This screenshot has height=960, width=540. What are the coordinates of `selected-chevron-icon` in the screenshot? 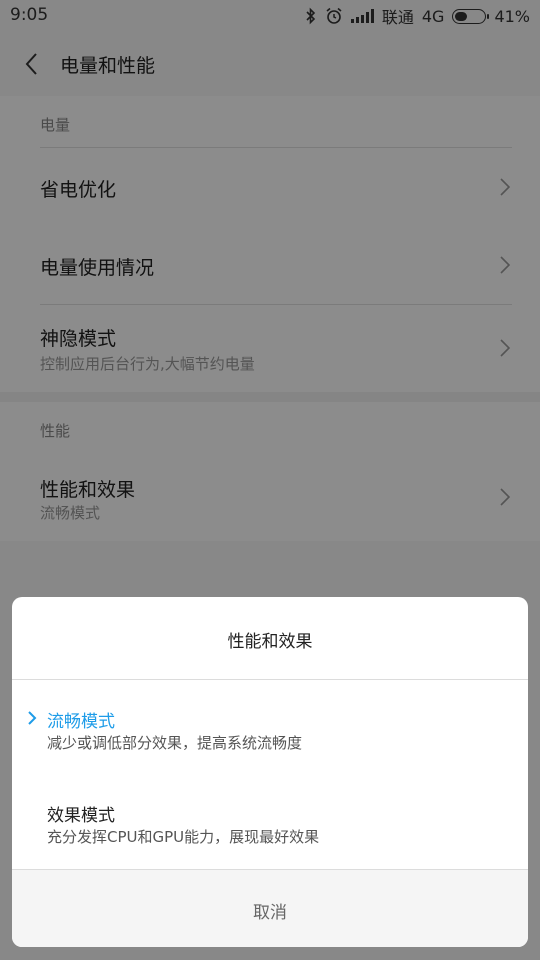 It's located at (32, 718).